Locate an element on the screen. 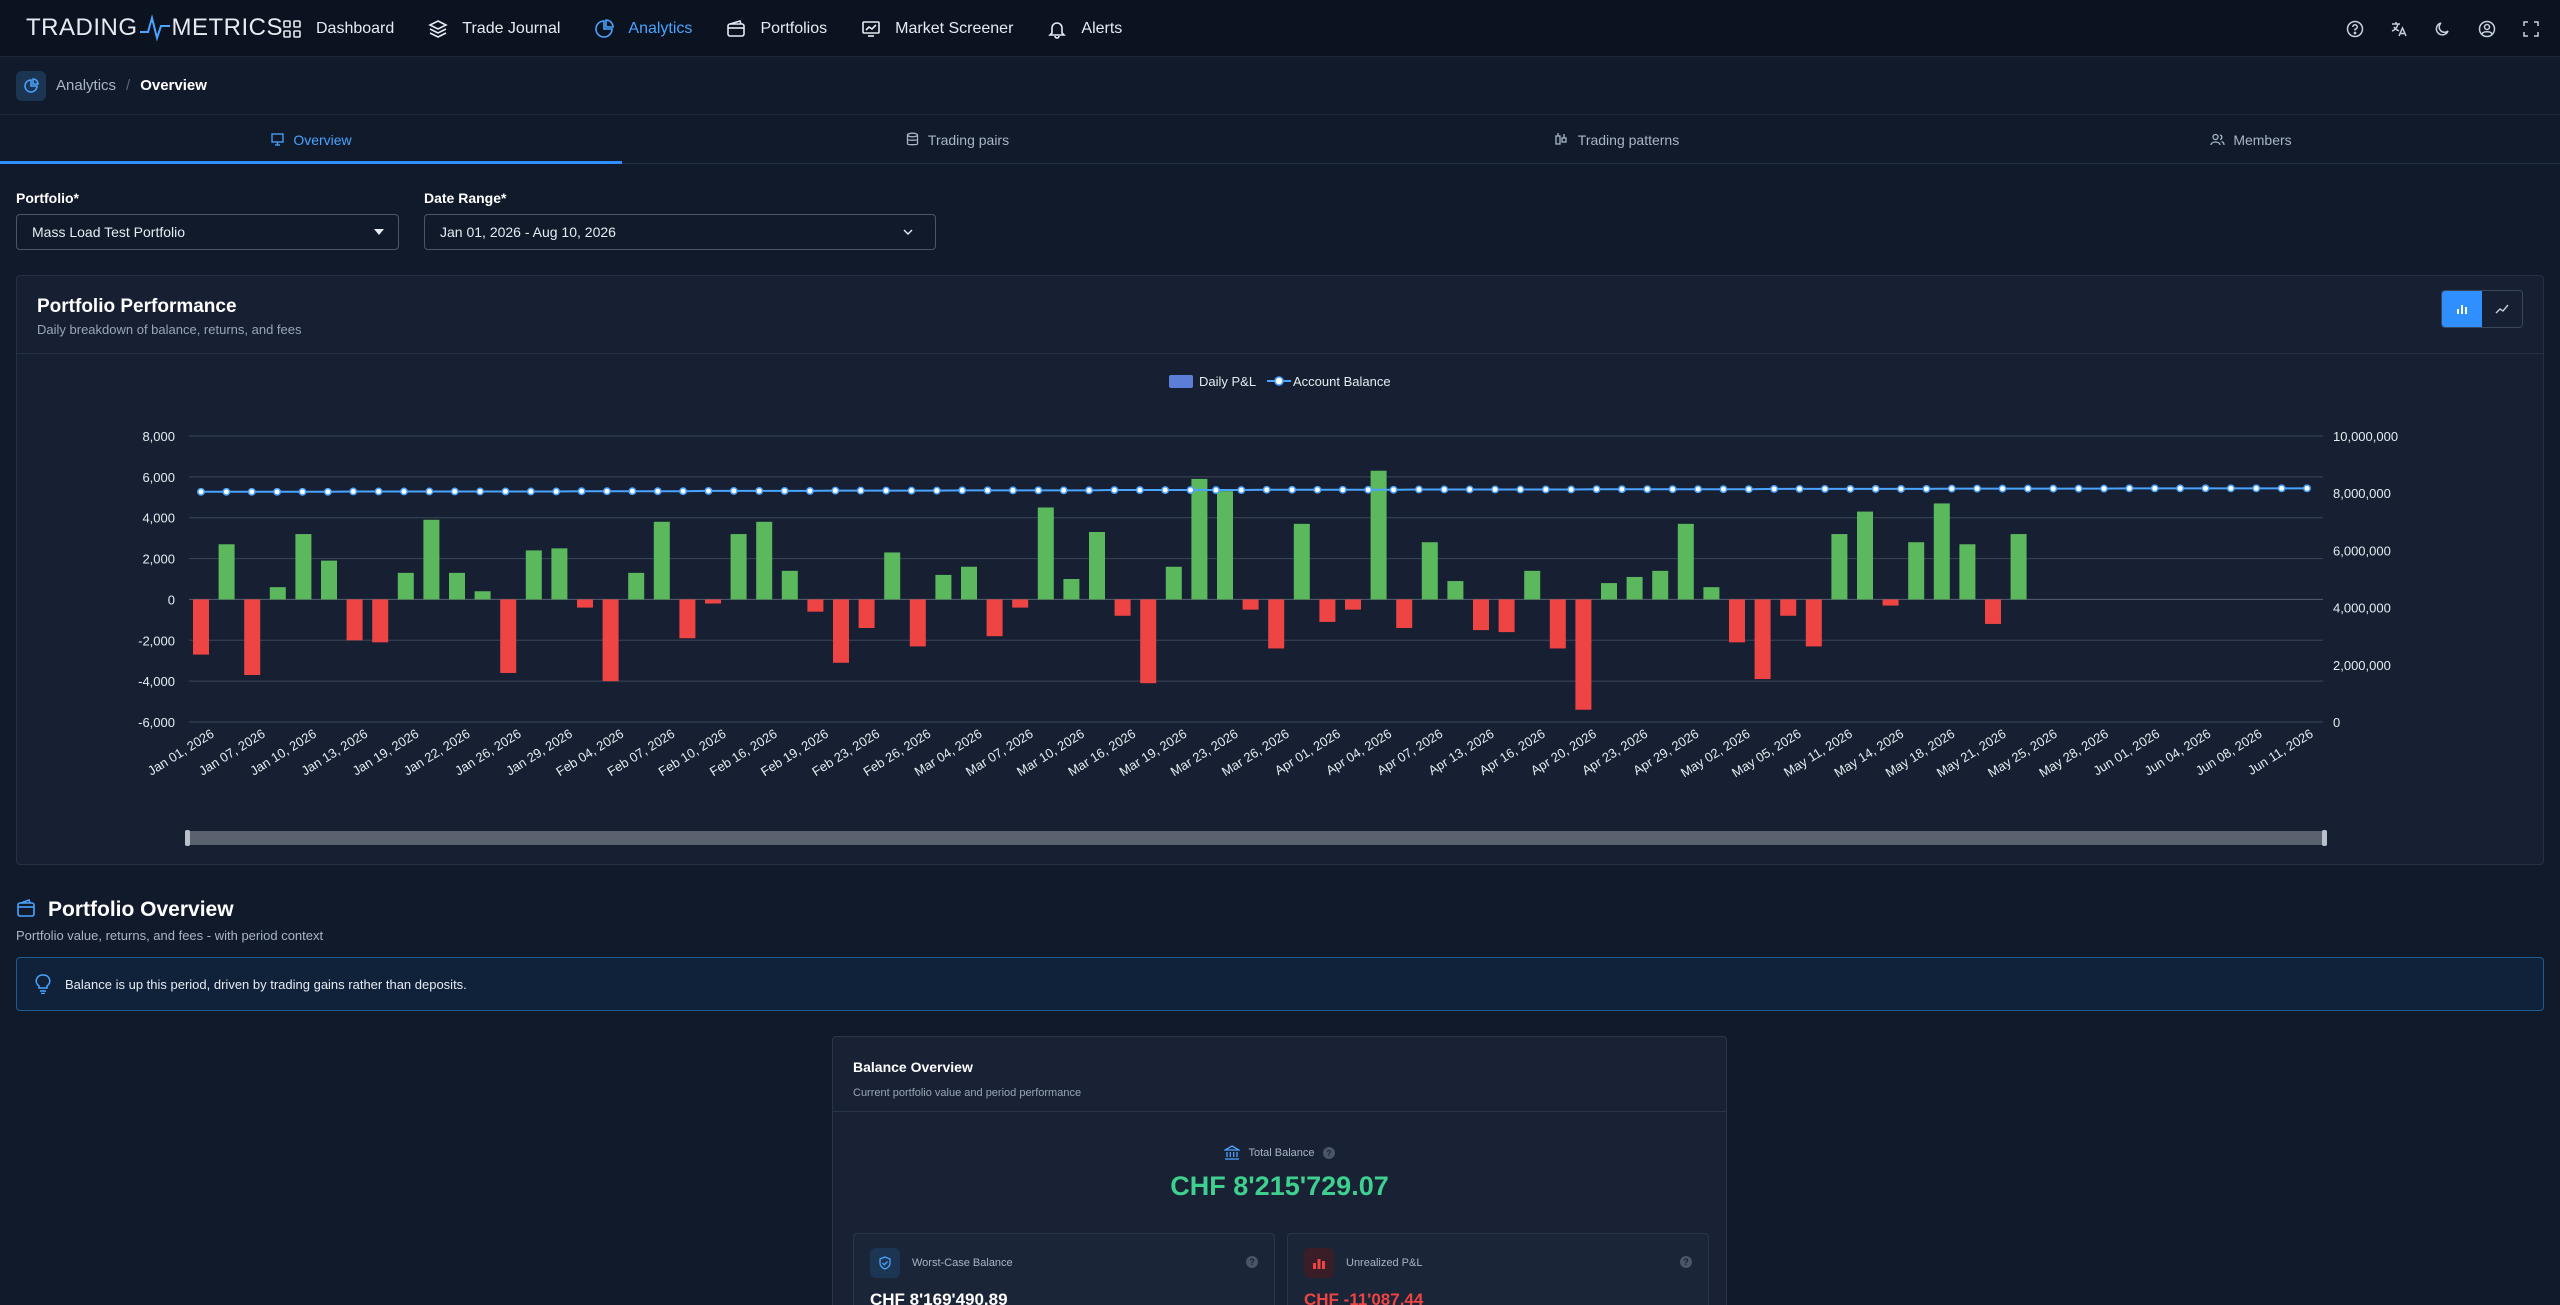 The width and height of the screenshot is (2560, 1305). tab-overview: Overview is located at coordinates (311, 140).